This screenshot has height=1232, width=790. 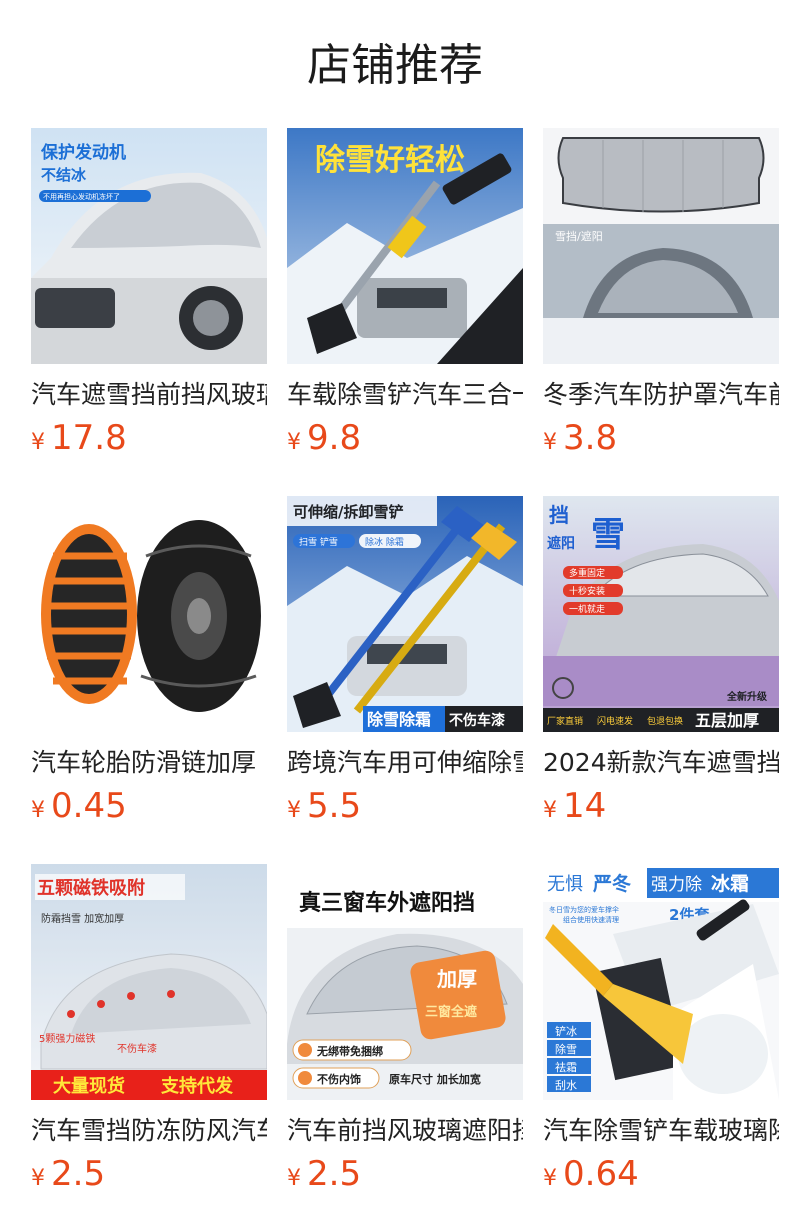 I want to click on product-image, so click(x=149, y=614).